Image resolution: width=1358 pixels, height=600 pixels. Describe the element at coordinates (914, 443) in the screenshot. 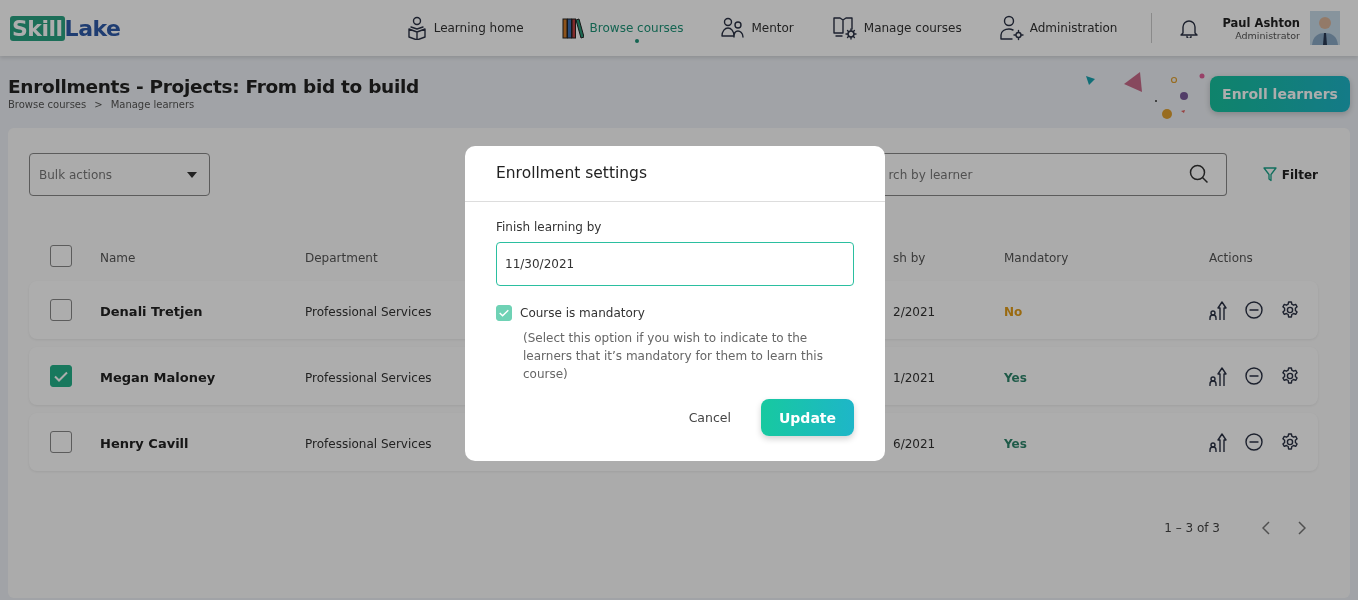

I see `date-cell: 6/2021` at that location.